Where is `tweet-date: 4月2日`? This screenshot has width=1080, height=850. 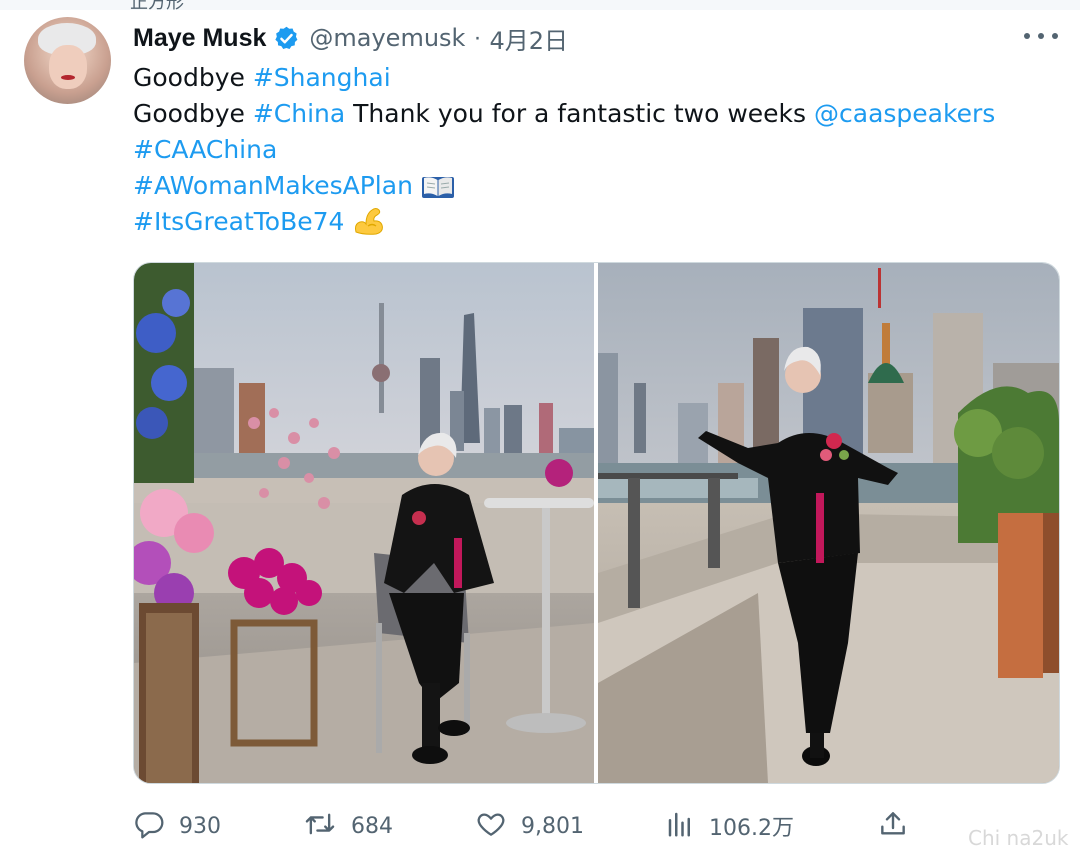 tweet-date: 4月2日 is located at coordinates (528, 38).